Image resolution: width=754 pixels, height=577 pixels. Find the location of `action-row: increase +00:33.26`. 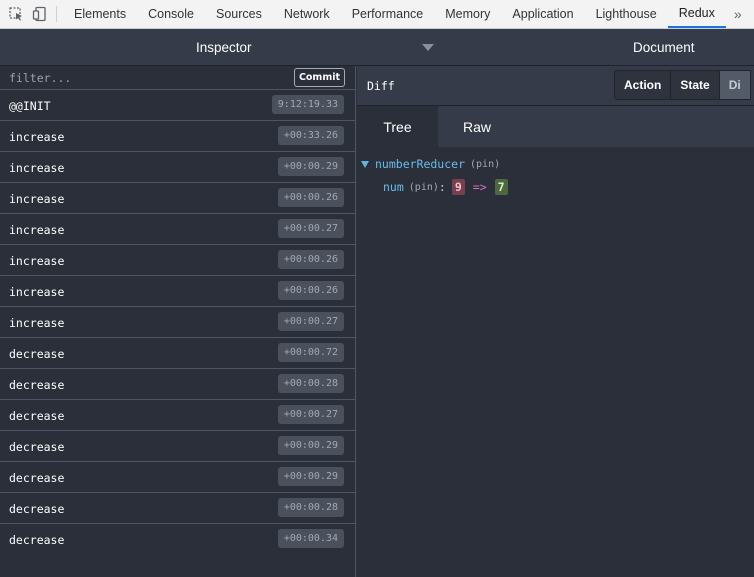

action-row: increase +00:33.26 is located at coordinates (177, 136).